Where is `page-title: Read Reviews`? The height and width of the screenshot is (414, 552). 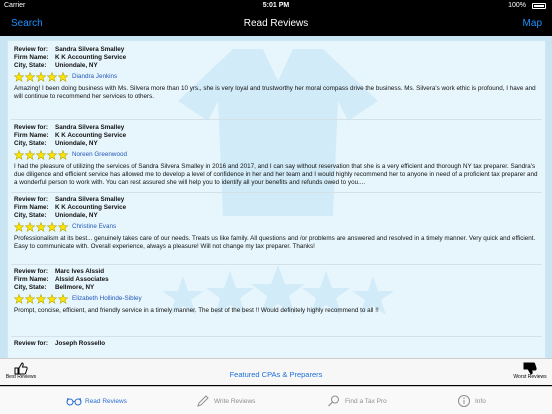
page-title: Read Reviews is located at coordinates (276, 23).